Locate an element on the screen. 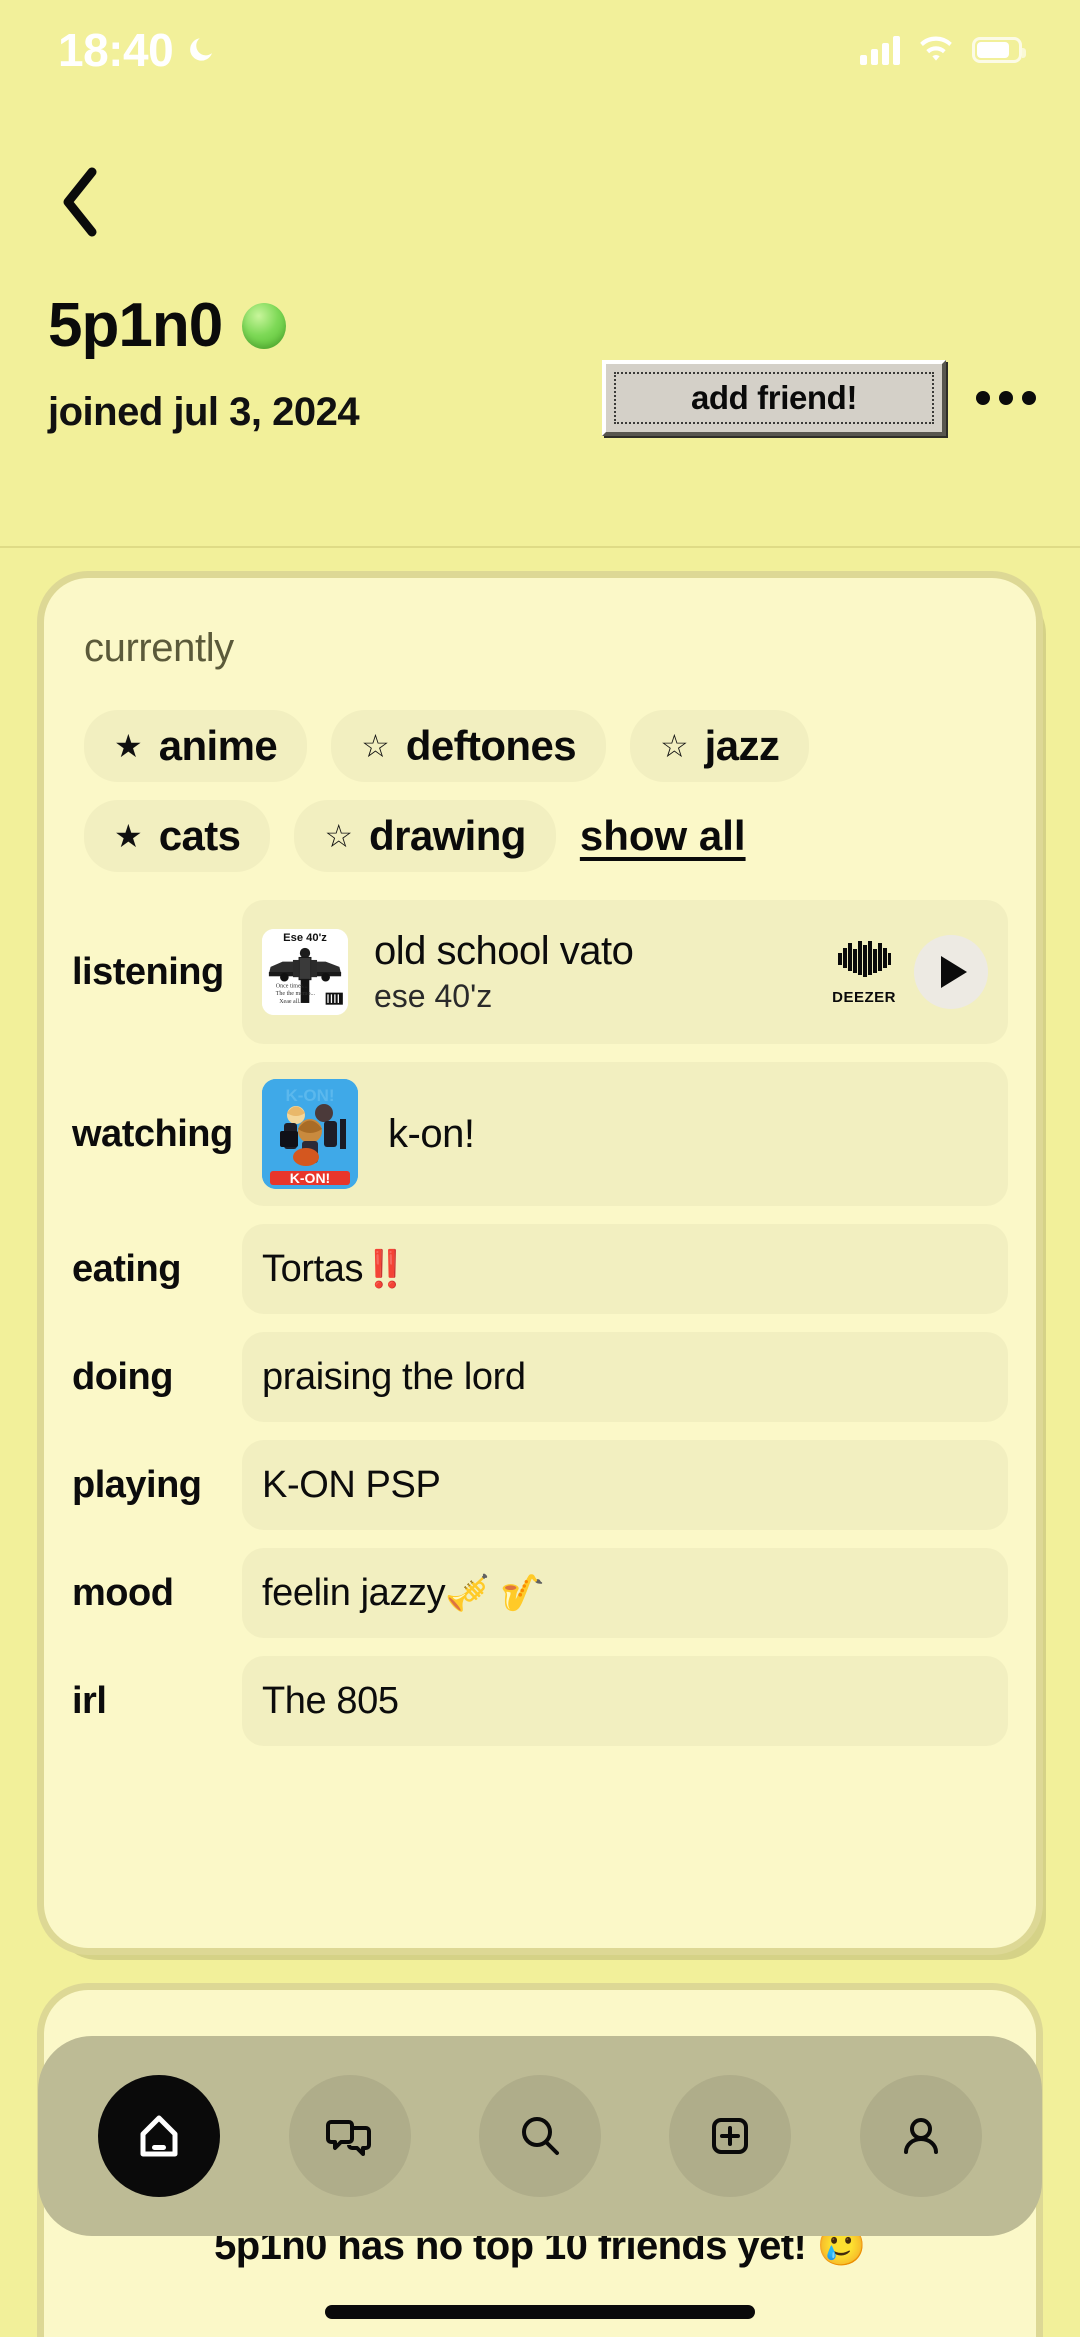 Image resolution: width=1080 pixels, height=2337 pixels. add-friend-label: add friend! is located at coordinates (774, 397).